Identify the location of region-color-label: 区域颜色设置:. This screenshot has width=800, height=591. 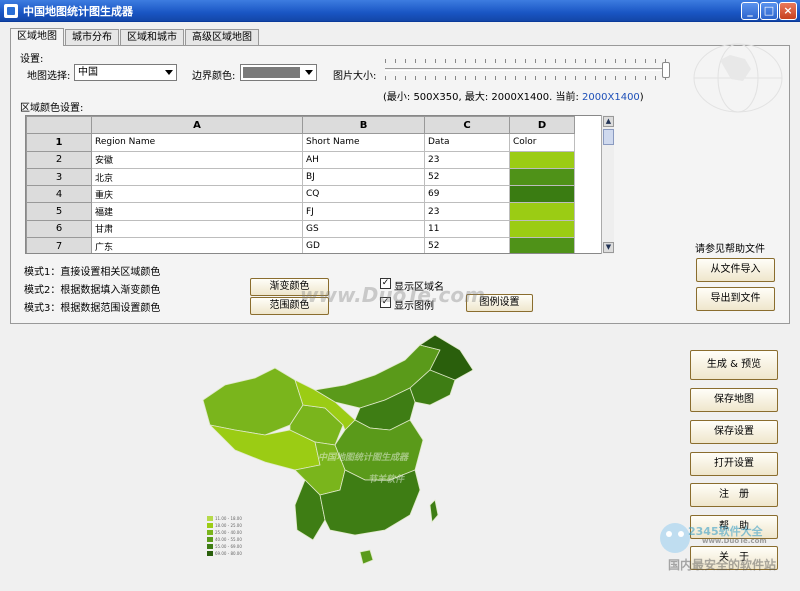
(52, 108).